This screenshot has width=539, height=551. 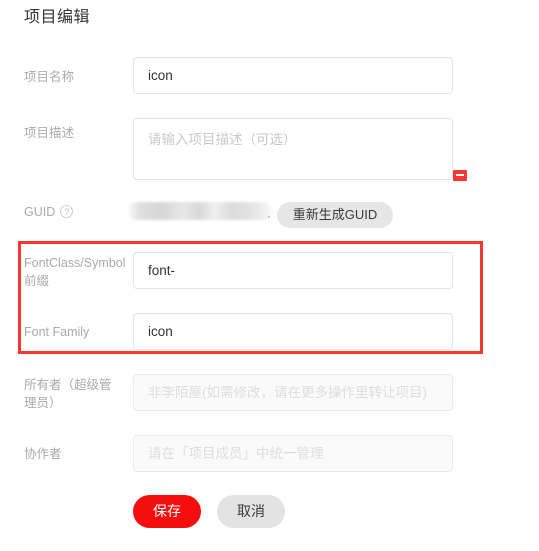 I want to click on save-button: 保存, so click(x=167, y=511).